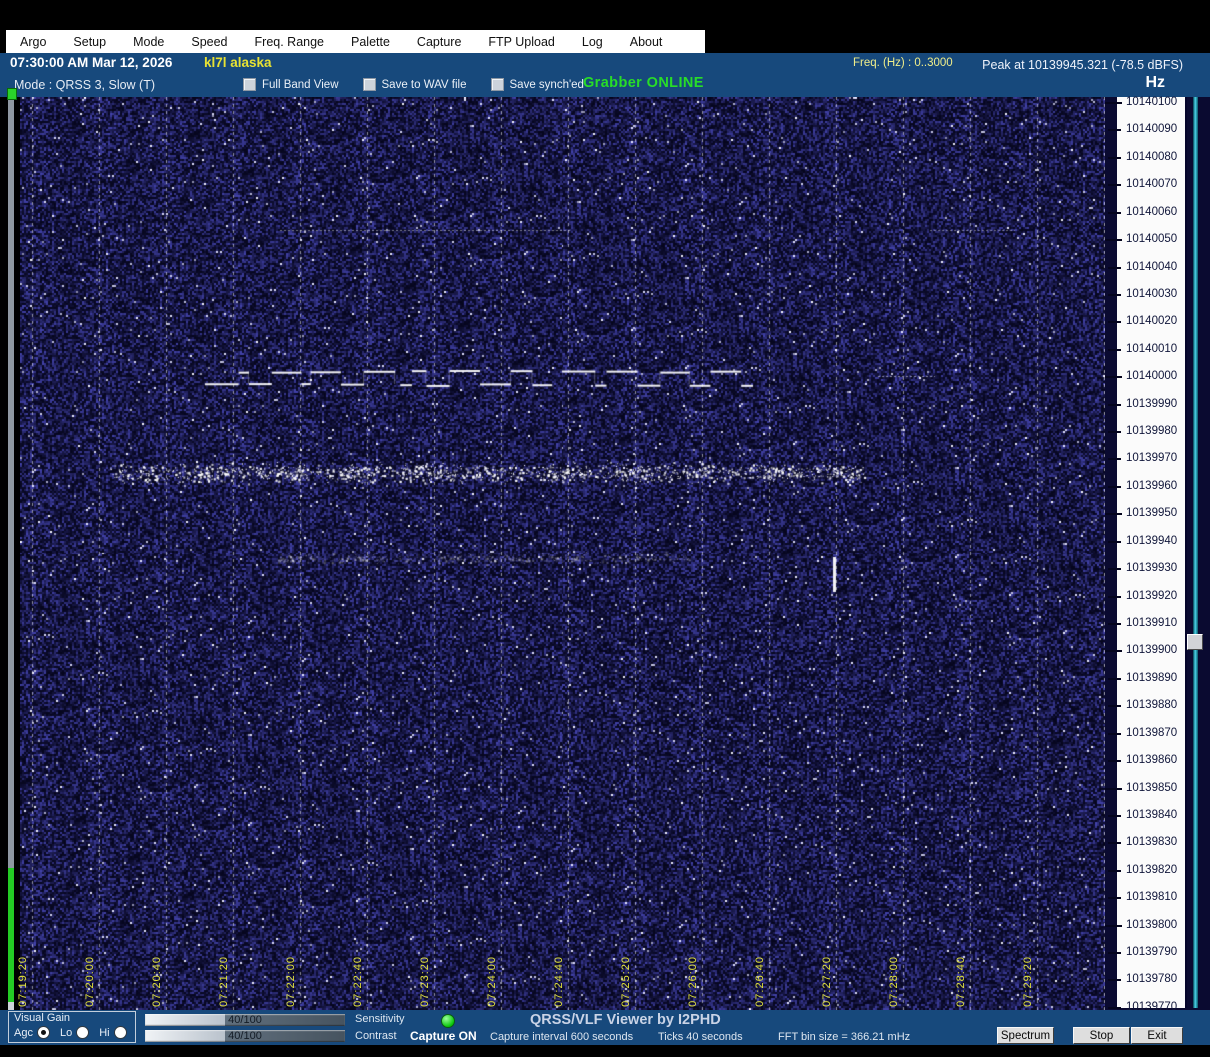  I want to click on freq-scale-label: 10139940, so click(1152, 540).